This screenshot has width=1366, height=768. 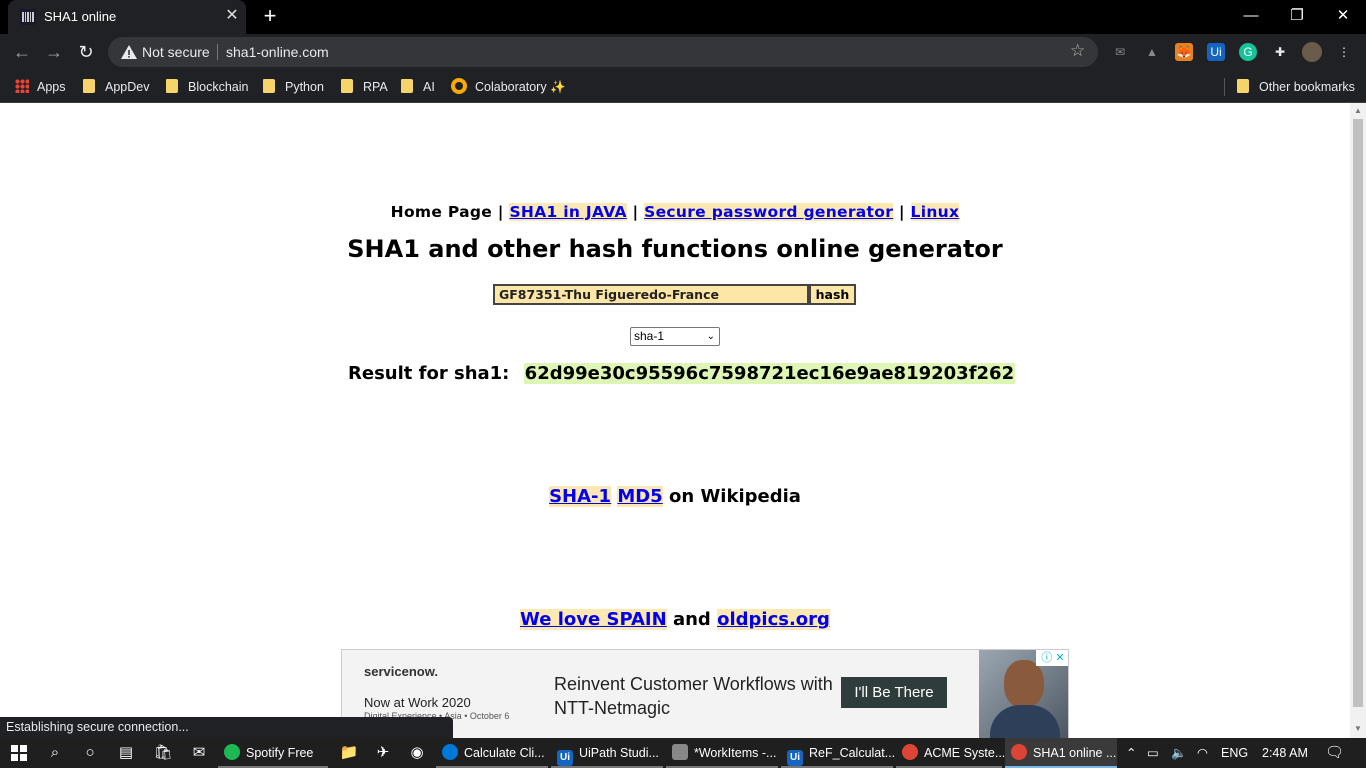 What do you see at coordinates (127, 17) in the screenshot?
I see `browser-tab: SHA1 online ✕` at bounding box center [127, 17].